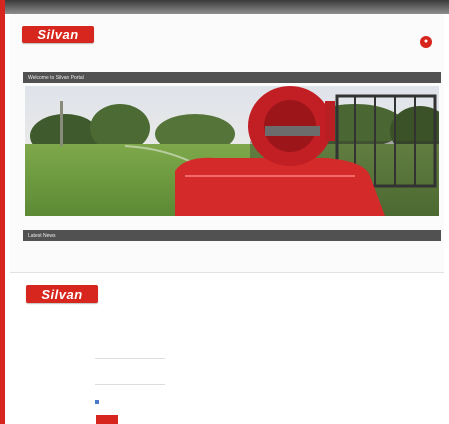 The image size is (449, 424). I want to click on red-accent-edge, so click(2, 212).